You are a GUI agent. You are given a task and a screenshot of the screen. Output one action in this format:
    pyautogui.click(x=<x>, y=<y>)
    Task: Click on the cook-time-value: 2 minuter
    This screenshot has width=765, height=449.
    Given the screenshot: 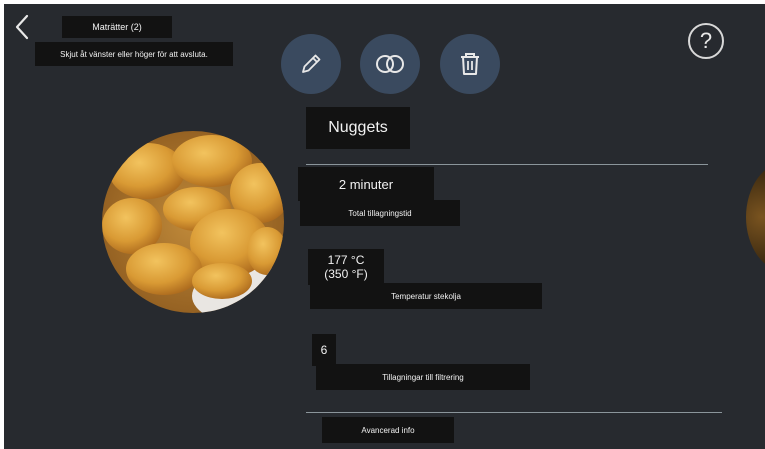 What is the action you would take?
    pyautogui.click(x=366, y=184)
    